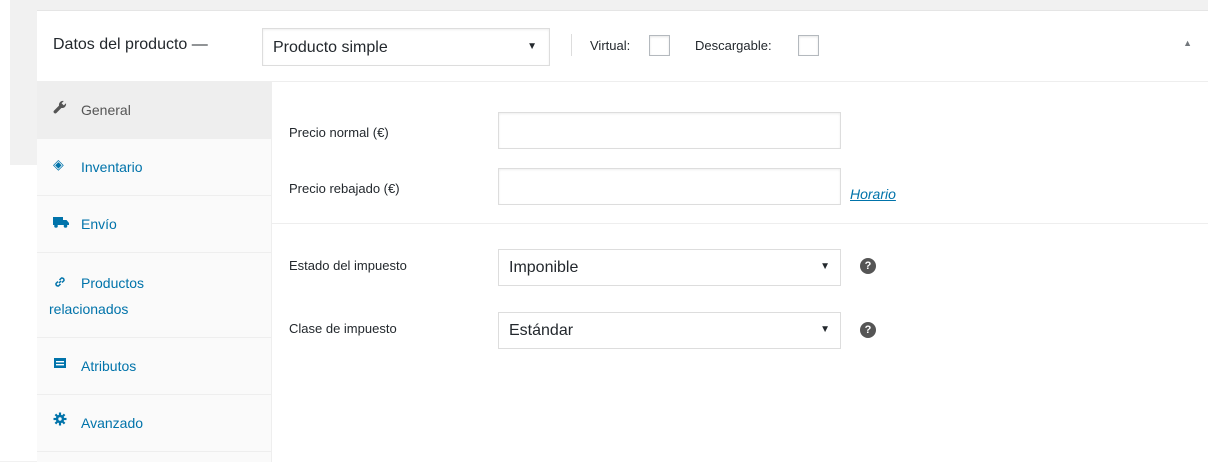 This screenshot has height=462, width=1208. What do you see at coordinates (669, 330) in the screenshot?
I see `tax-class-select: Estándar ▼` at bounding box center [669, 330].